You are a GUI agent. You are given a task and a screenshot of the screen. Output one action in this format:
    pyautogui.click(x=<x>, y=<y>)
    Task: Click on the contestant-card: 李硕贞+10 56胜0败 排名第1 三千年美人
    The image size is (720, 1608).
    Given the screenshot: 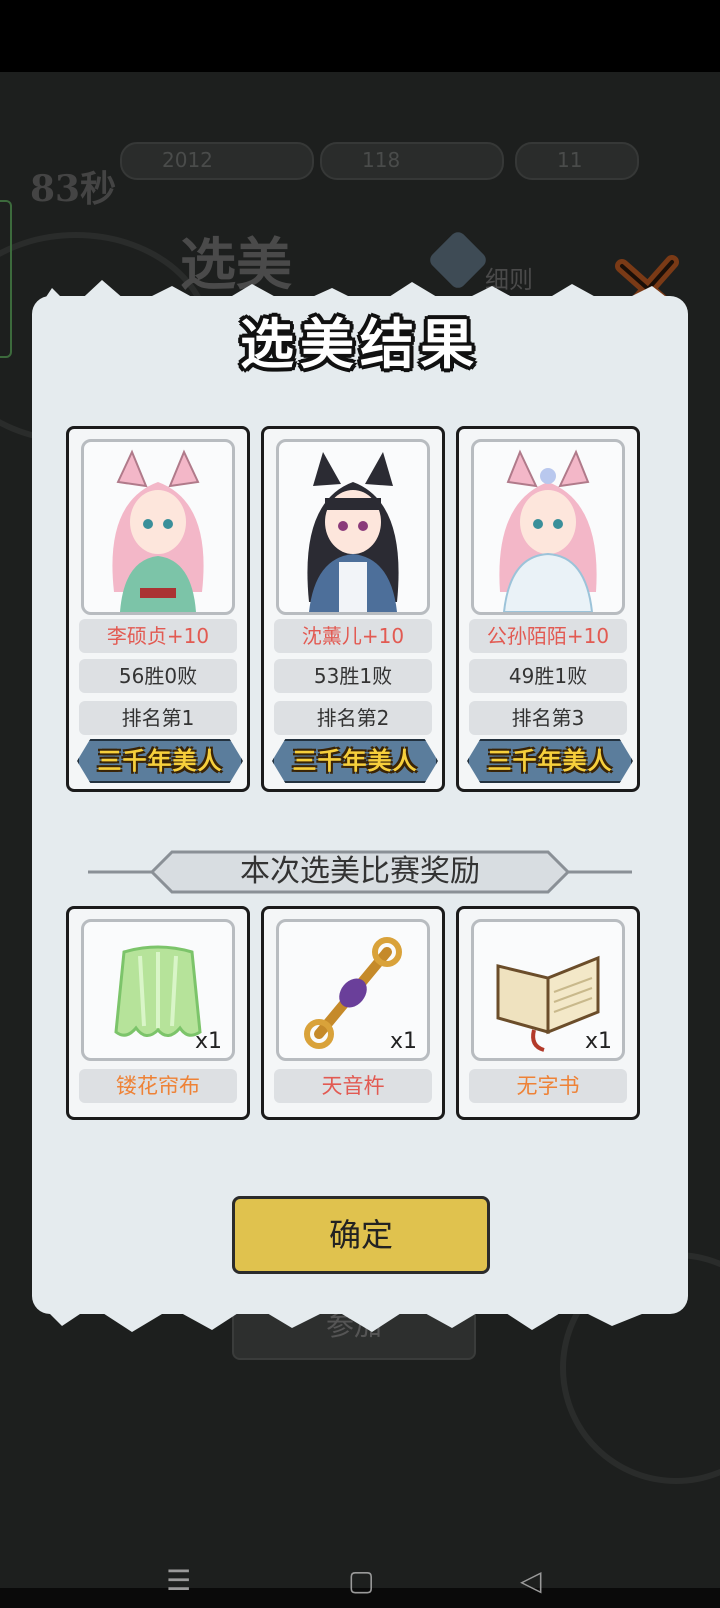 What is the action you would take?
    pyautogui.click(x=158, y=609)
    